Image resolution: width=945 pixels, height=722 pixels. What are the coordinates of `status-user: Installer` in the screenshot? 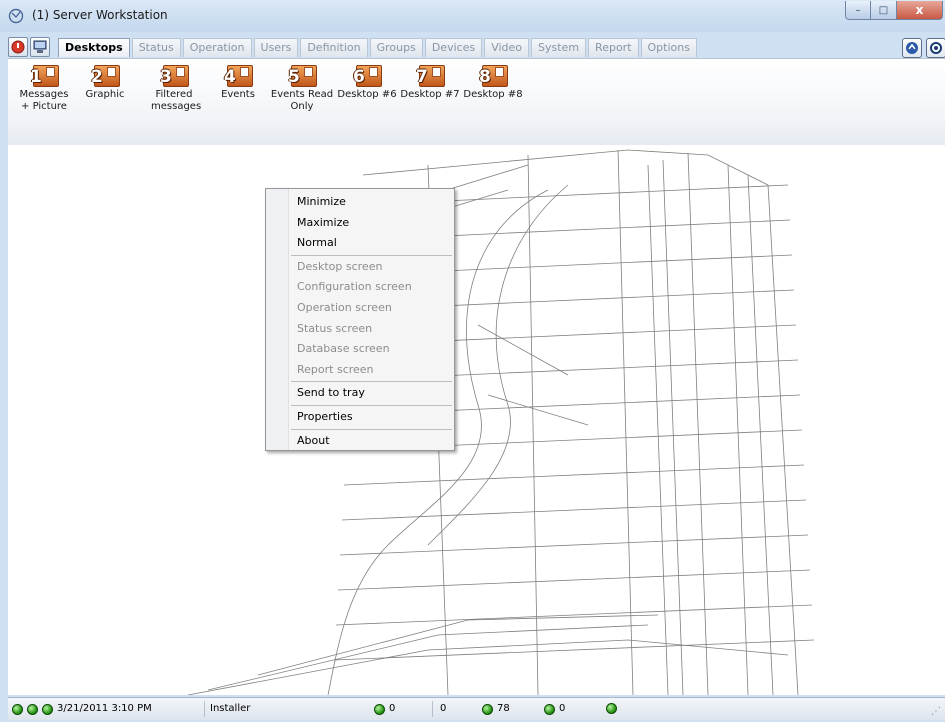 It's located at (230, 709).